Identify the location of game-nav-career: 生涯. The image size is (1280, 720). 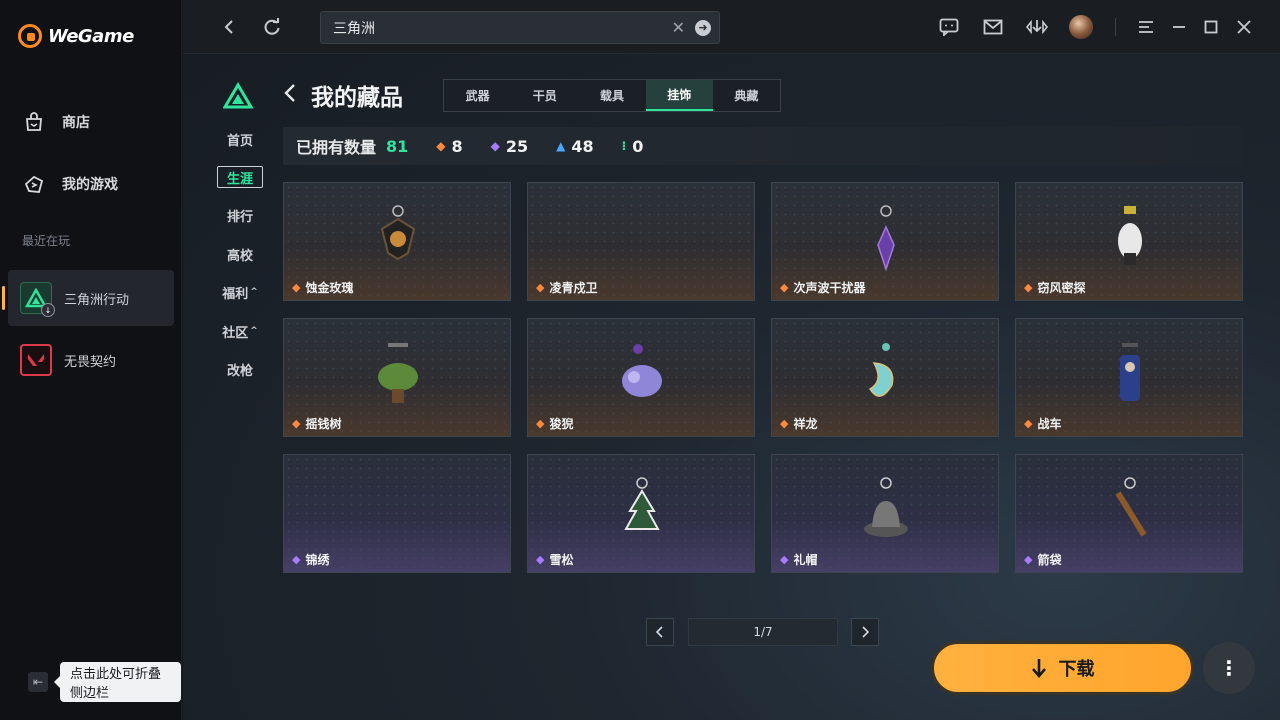
(240, 177).